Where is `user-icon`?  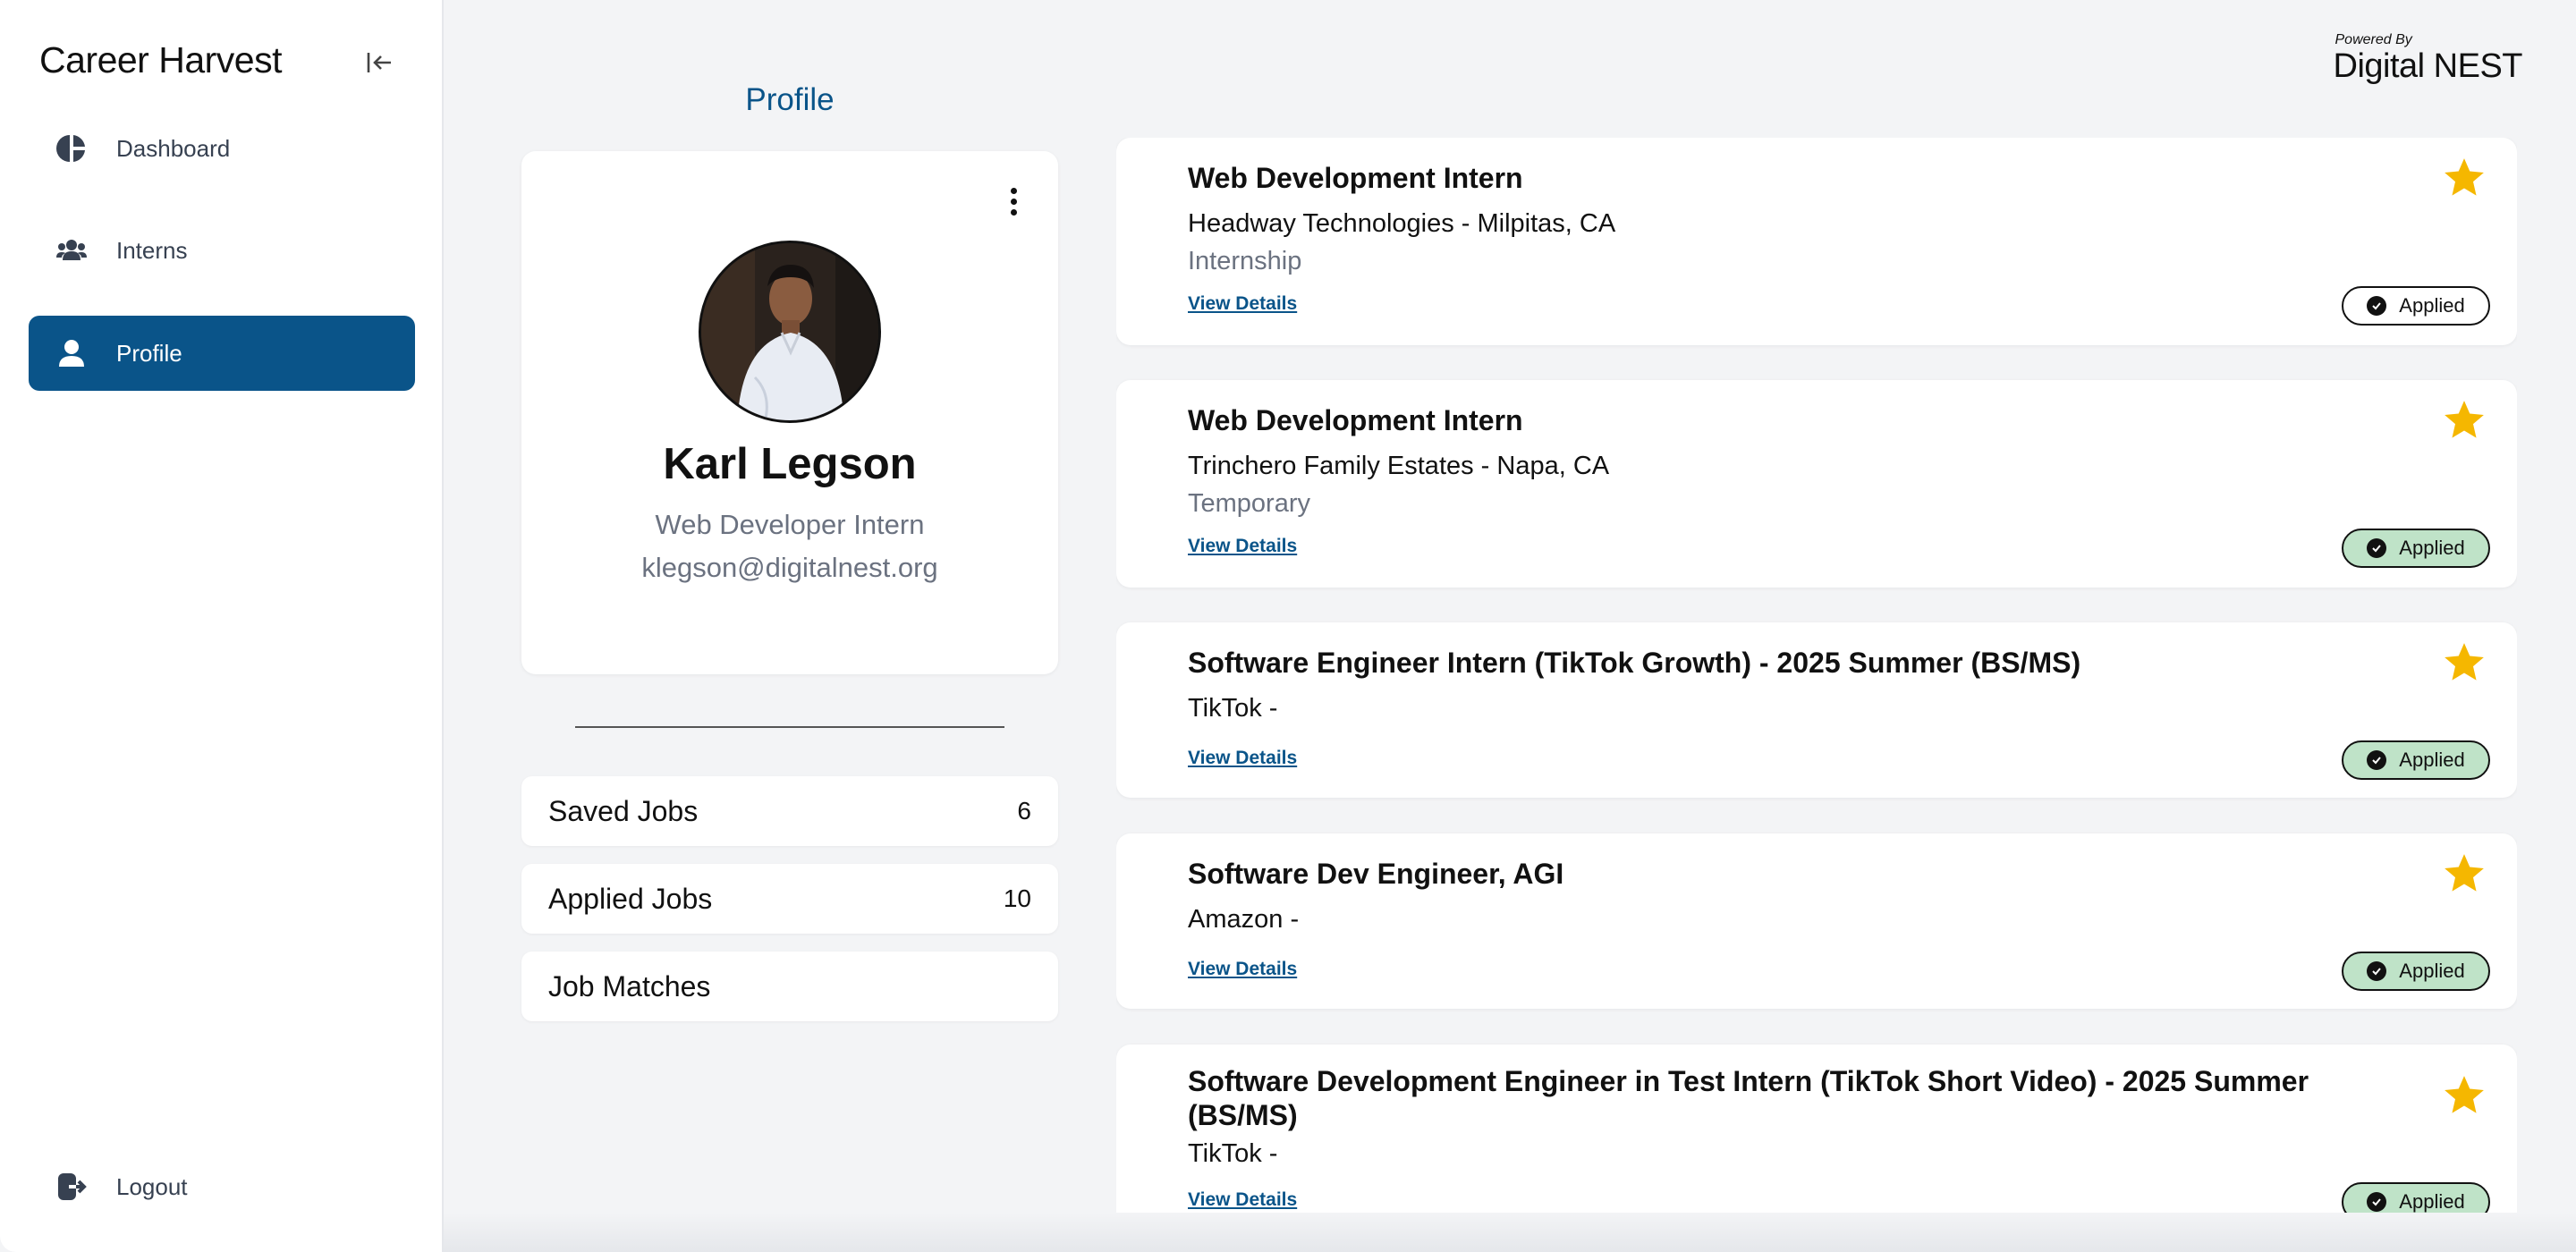
user-icon is located at coordinates (71, 353).